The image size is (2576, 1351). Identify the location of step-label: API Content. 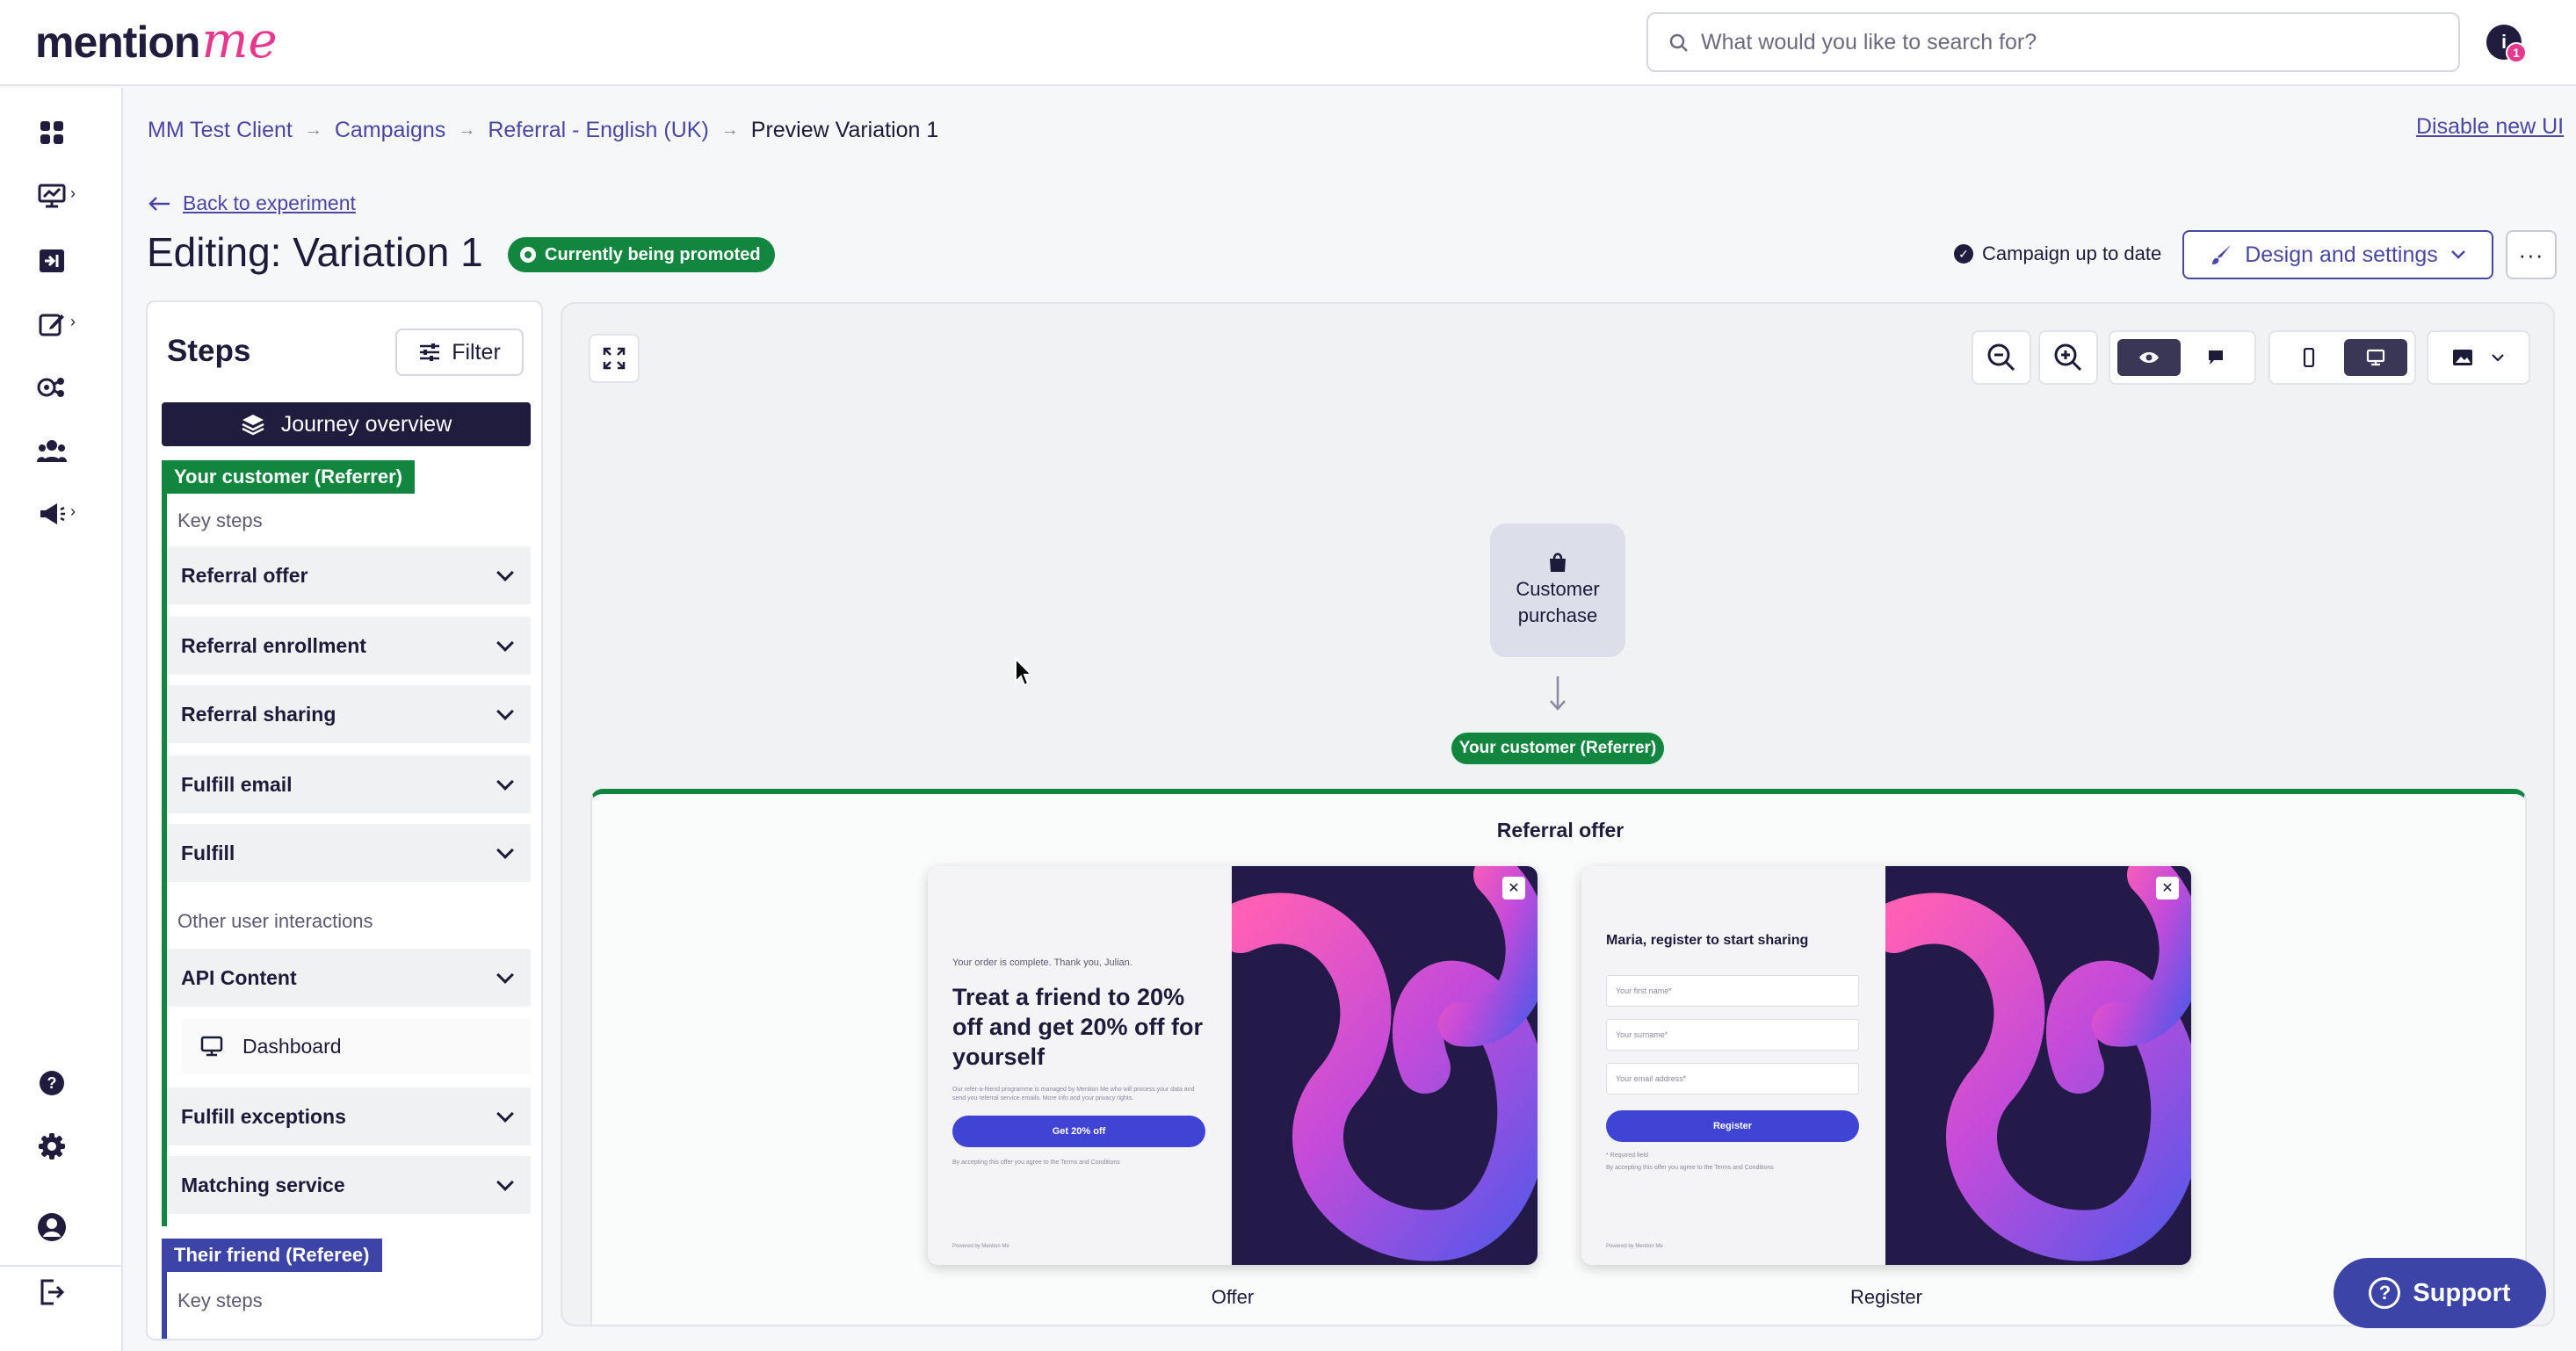
(239, 977).